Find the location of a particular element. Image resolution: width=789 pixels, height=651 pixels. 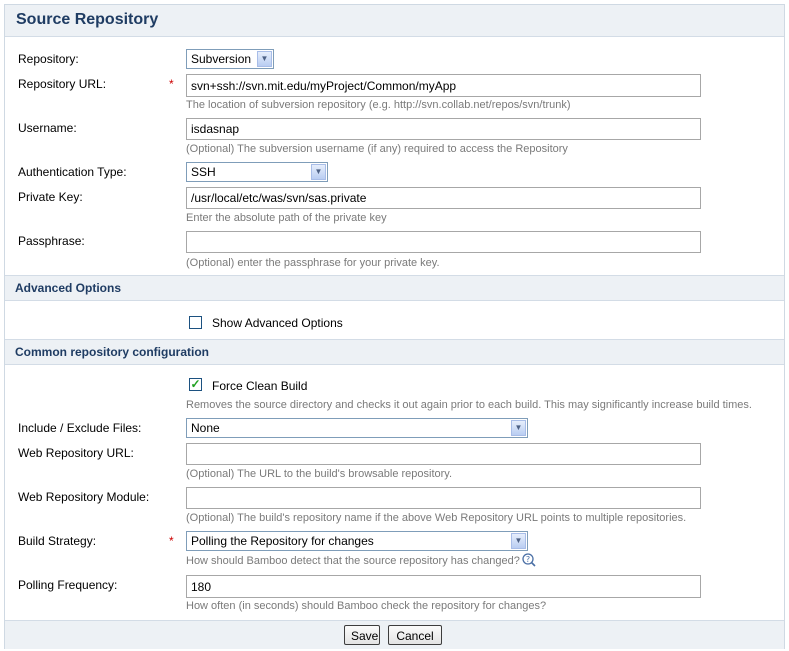

web-repository-url-label: Web Repository URL: is located at coordinates (76, 453).